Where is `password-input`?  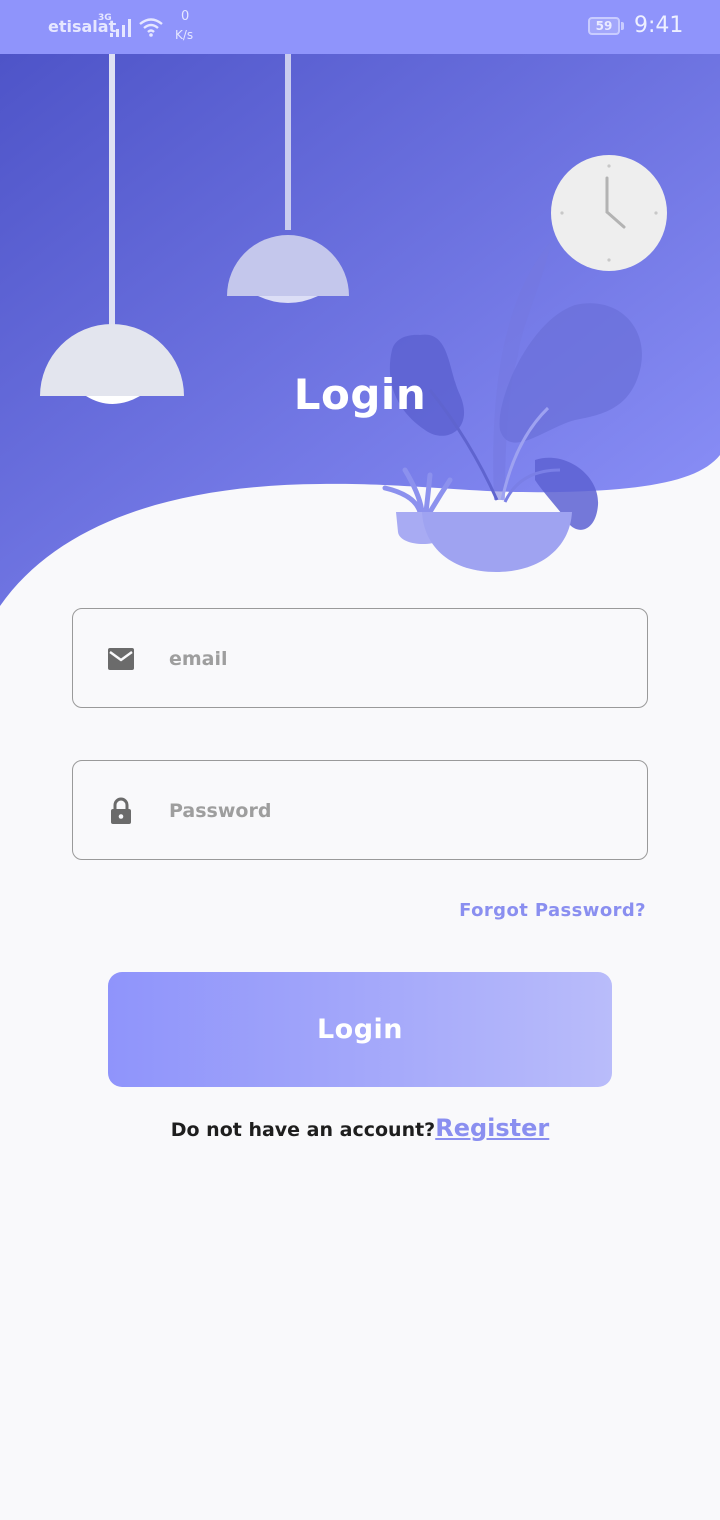 password-input is located at coordinates (389, 811).